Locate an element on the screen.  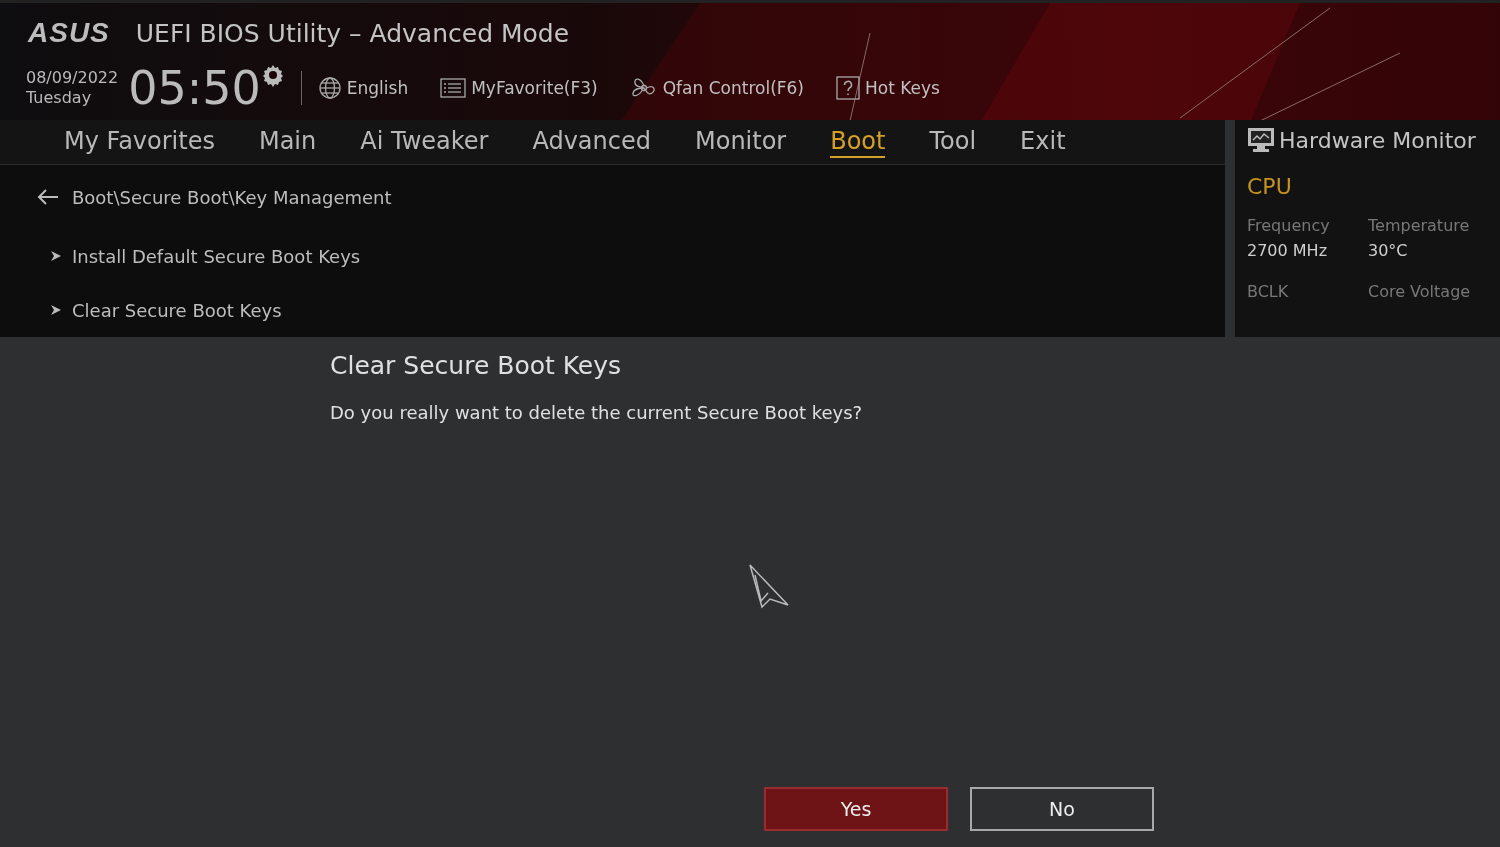
menu-item: Install Default Secure Boot Keys is located at coordinates (630, 256).